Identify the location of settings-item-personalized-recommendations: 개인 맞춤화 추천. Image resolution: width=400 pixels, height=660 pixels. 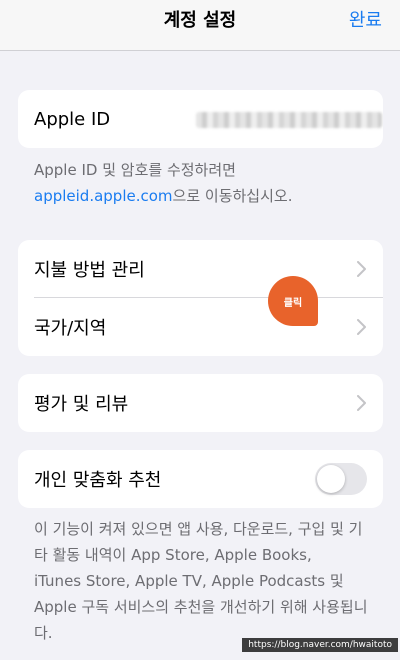
(200, 479).